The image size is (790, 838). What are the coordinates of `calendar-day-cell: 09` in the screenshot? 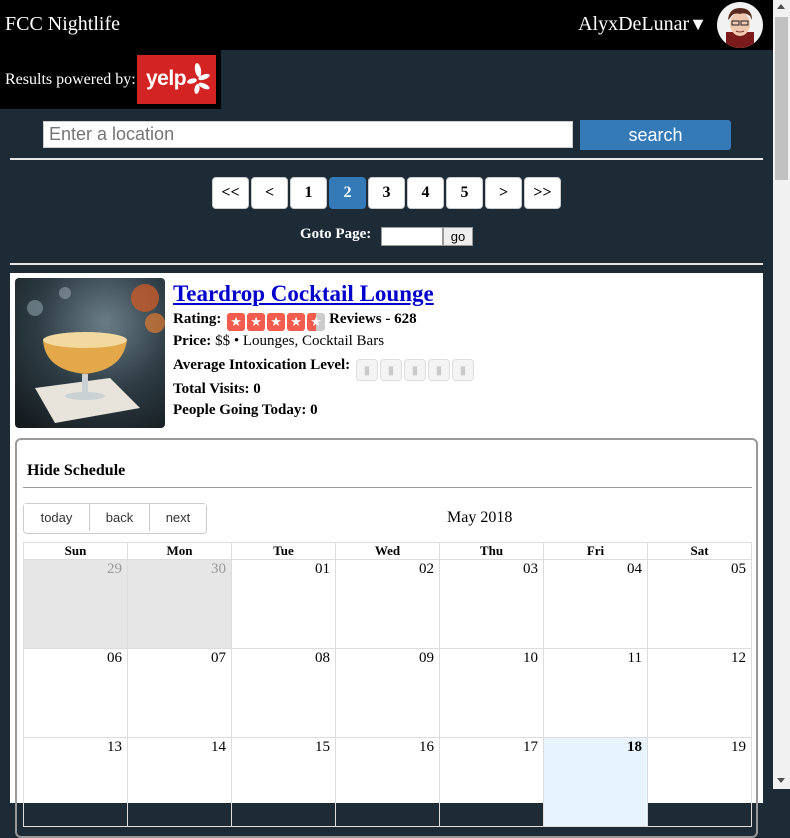 It's located at (387, 693).